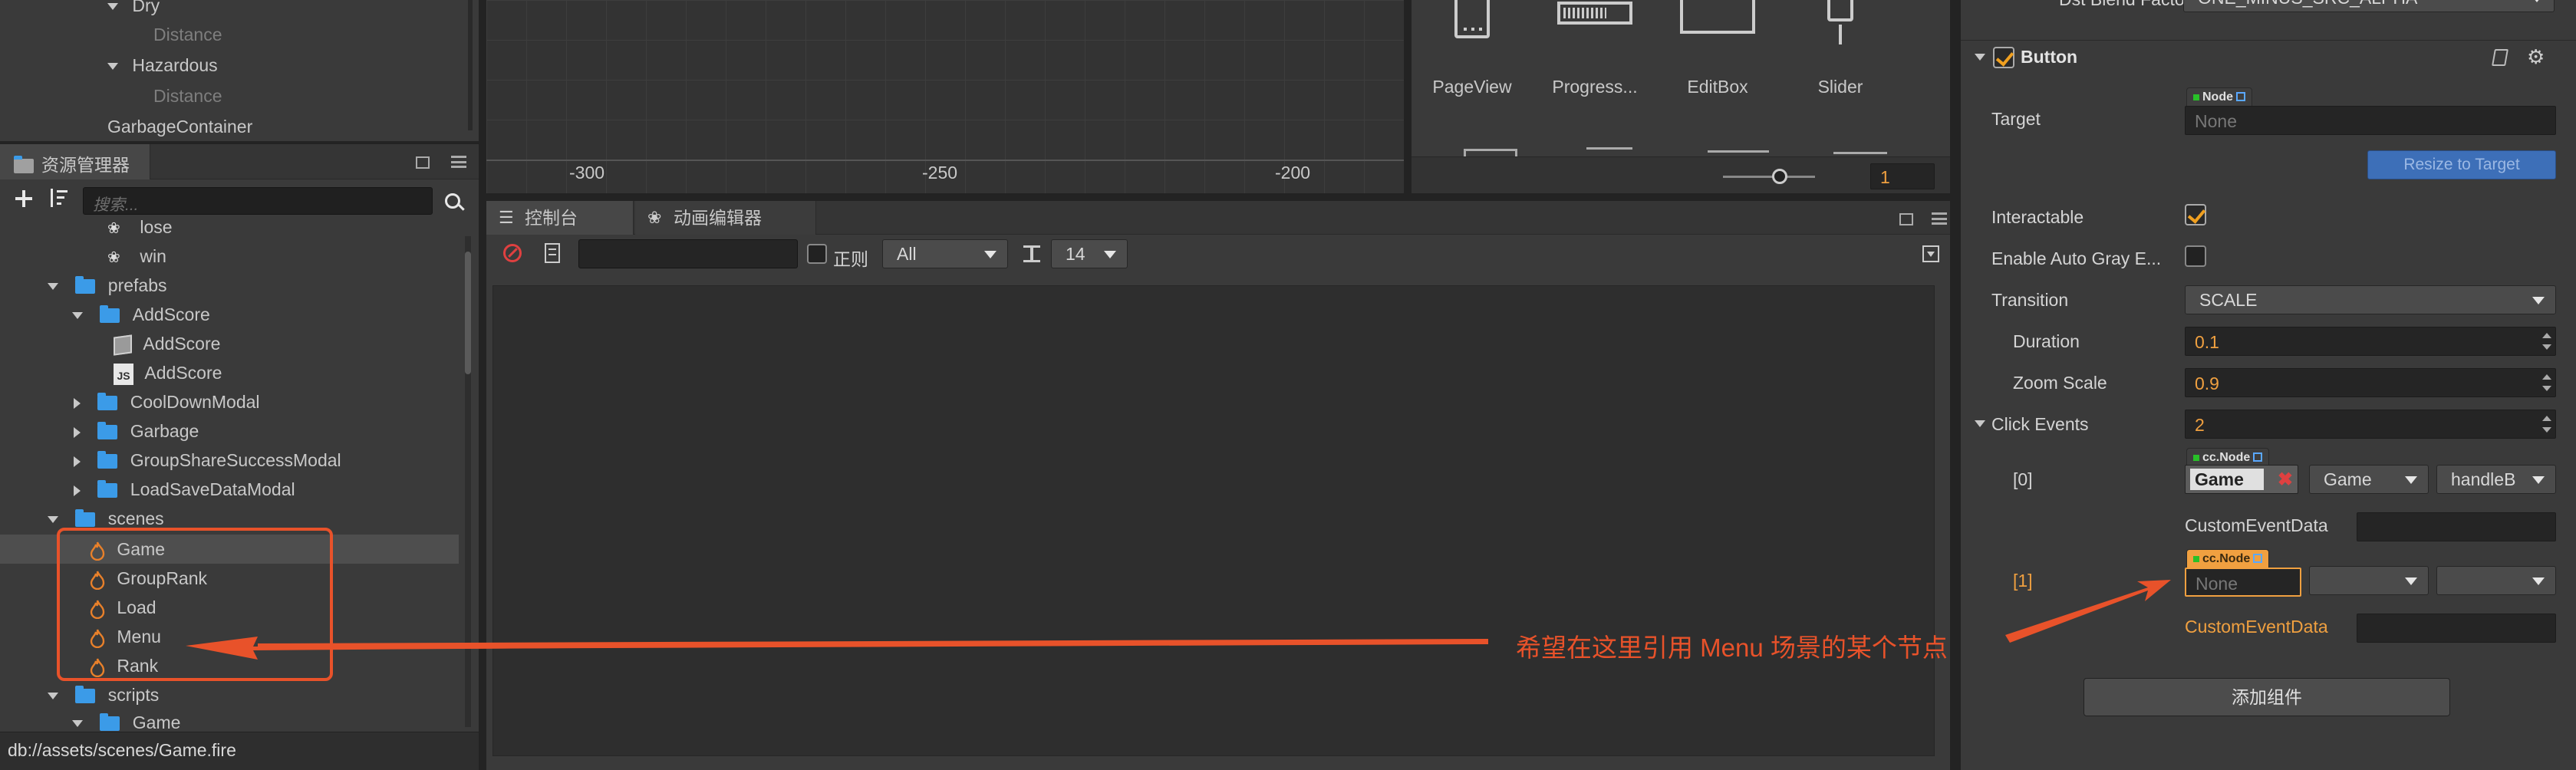 The width and height of the screenshot is (2576, 770). Describe the element at coordinates (2370, 424) in the screenshot. I see `click-events-count-field: 2` at that location.